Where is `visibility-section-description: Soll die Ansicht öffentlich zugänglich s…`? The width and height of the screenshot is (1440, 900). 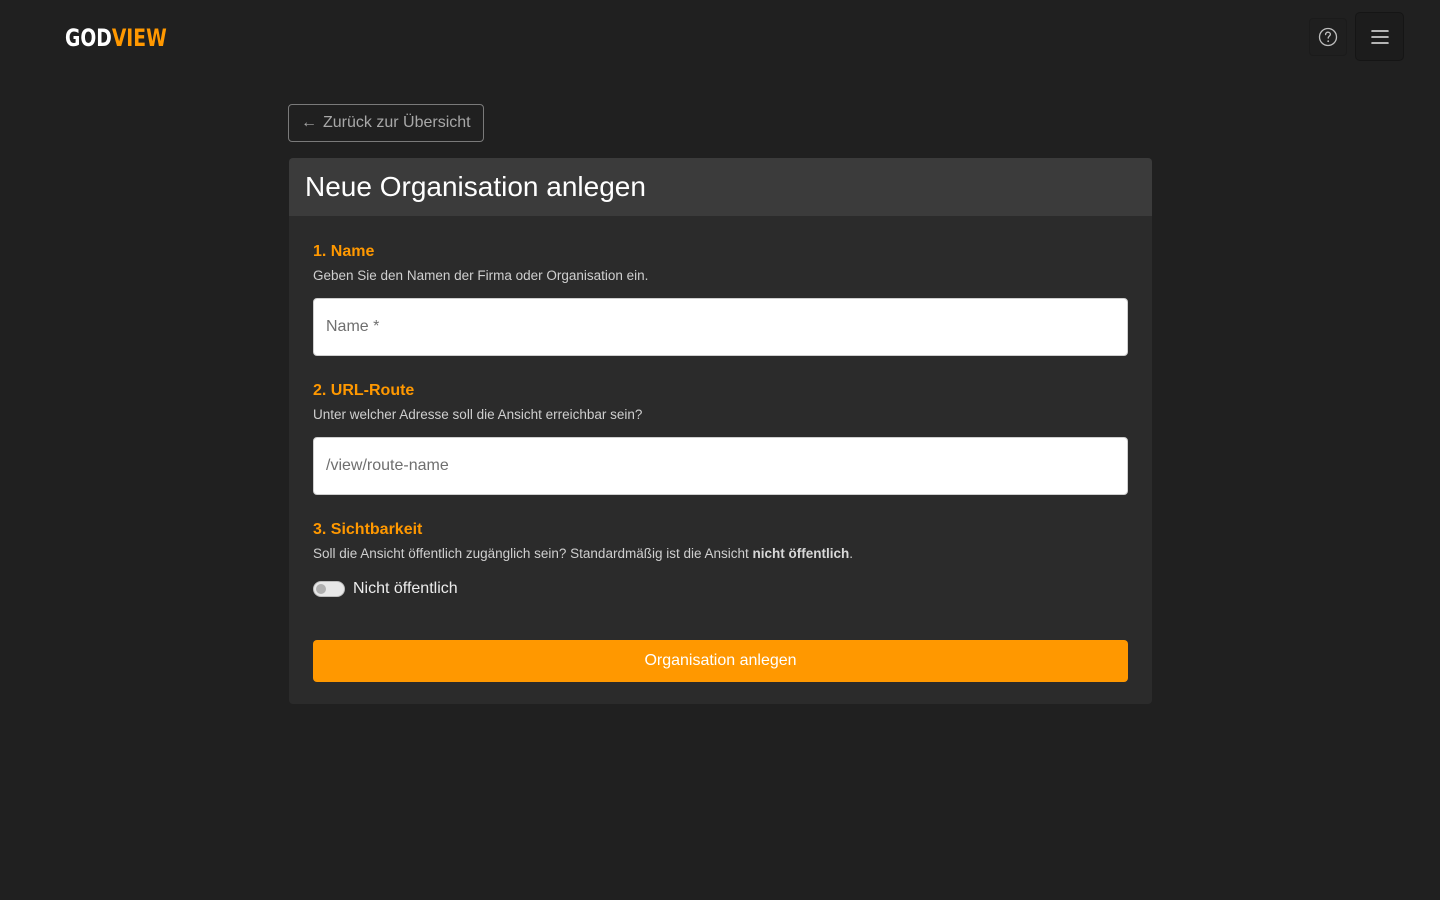
visibility-section-description: Soll die Ansicht öffentlich zugänglich s… is located at coordinates (720, 554).